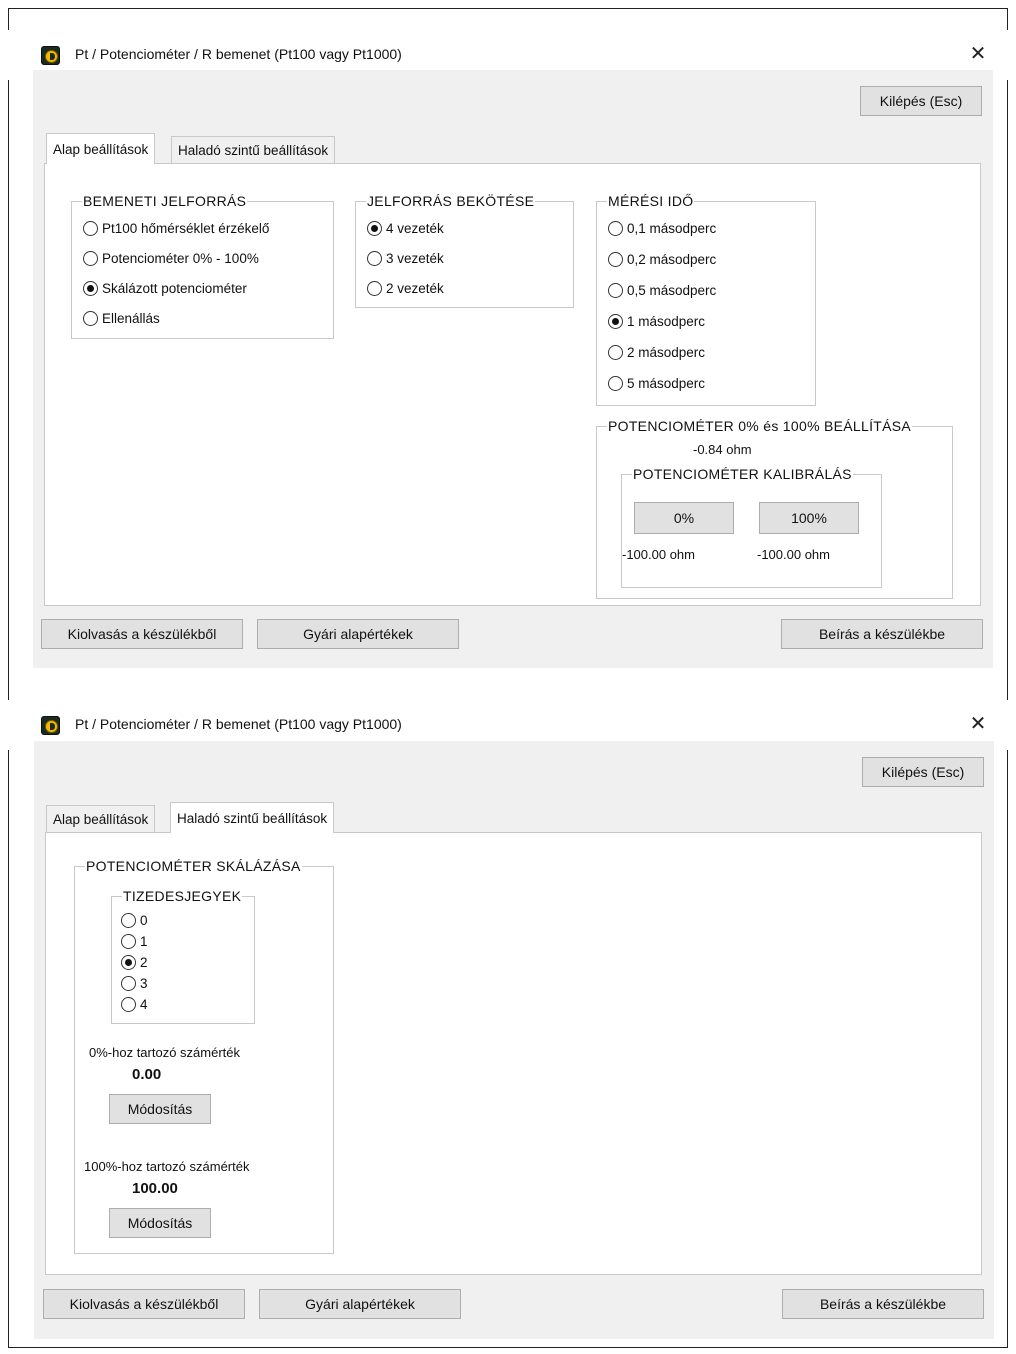 The image size is (1016, 1354). Describe the element at coordinates (809, 518) in the screenshot. I see `calibrate-100-button: 100%` at that location.